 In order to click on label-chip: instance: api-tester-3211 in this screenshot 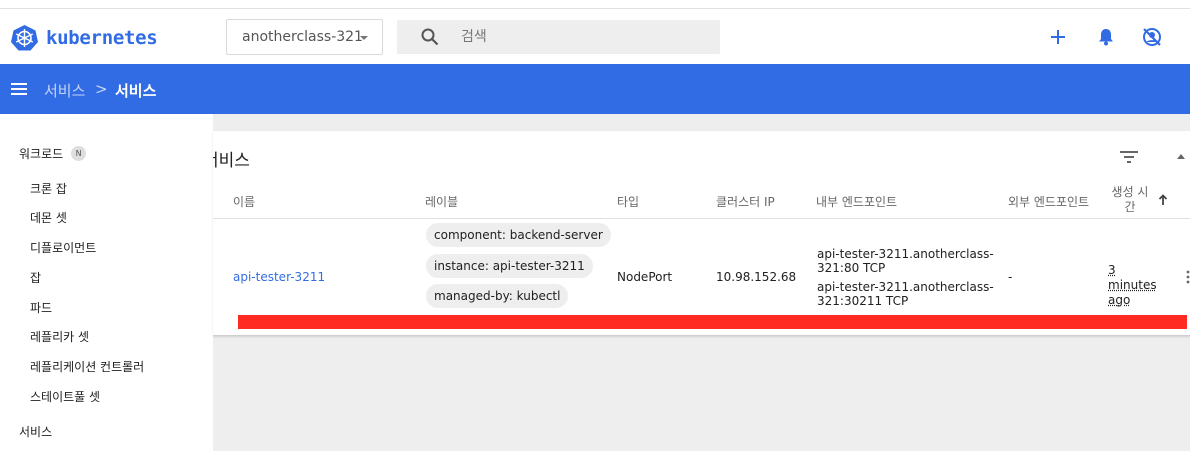, I will do `click(509, 266)`.